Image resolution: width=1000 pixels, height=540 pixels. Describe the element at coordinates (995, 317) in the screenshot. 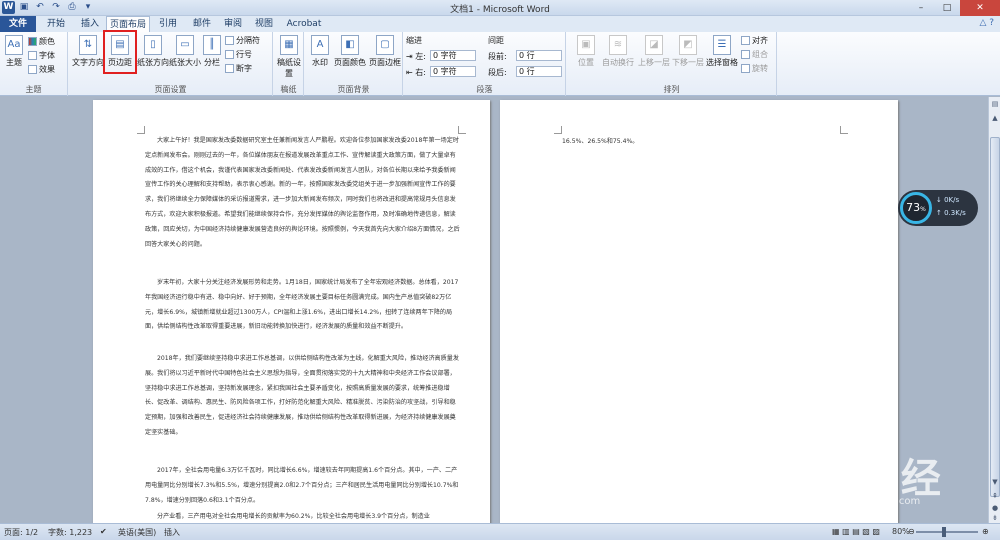

I see `scrollbar-thumb` at that location.